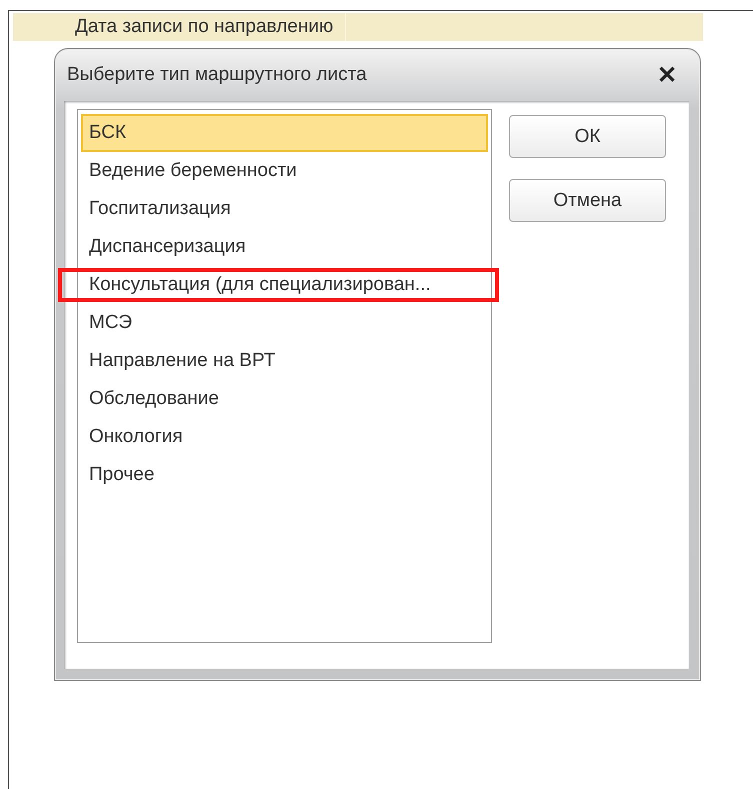 This screenshot has width=753, height=789. I want to click on list-item: Госпитализация, so click(284, 209).